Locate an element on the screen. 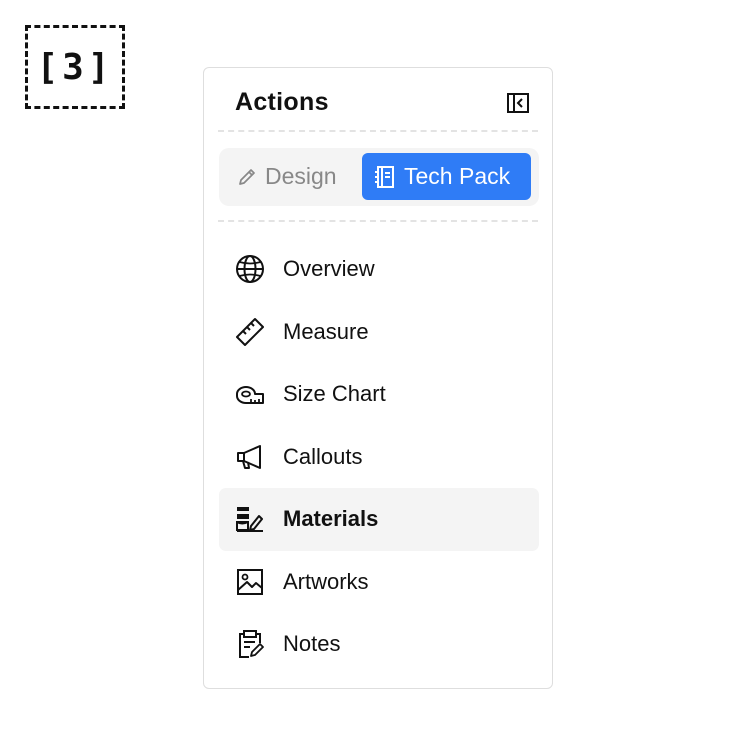 The height and width of the screenshot is (756, 756). menu-item-overview: Overview is located at coordinates (379, 269).